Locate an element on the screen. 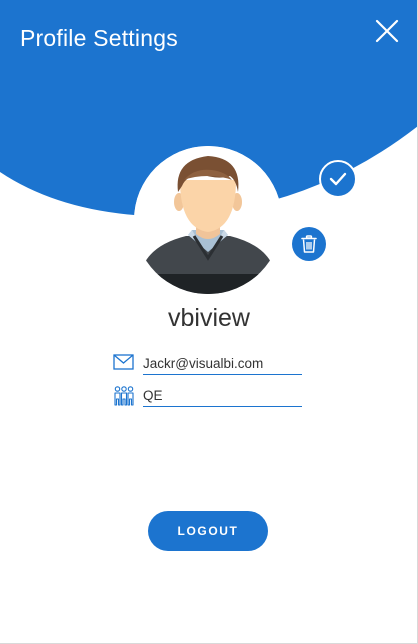  close-button is located at coordinates (387, 31).